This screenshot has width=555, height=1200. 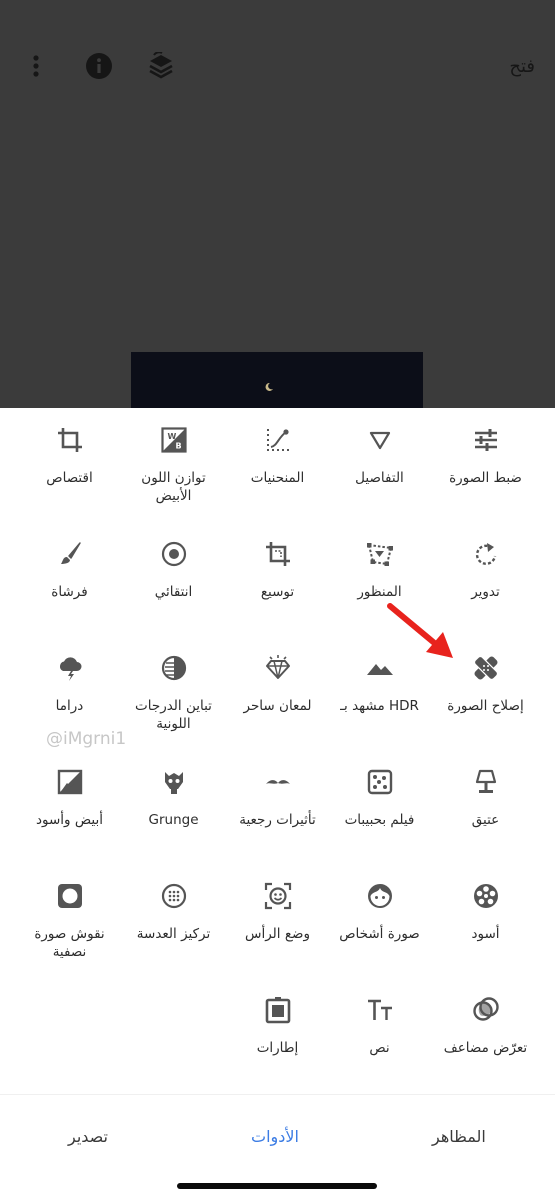 What do you see at coordinates (69, 706) in the screenshot?
I see `tool-label: دراما` at bounding box center [69, 706].